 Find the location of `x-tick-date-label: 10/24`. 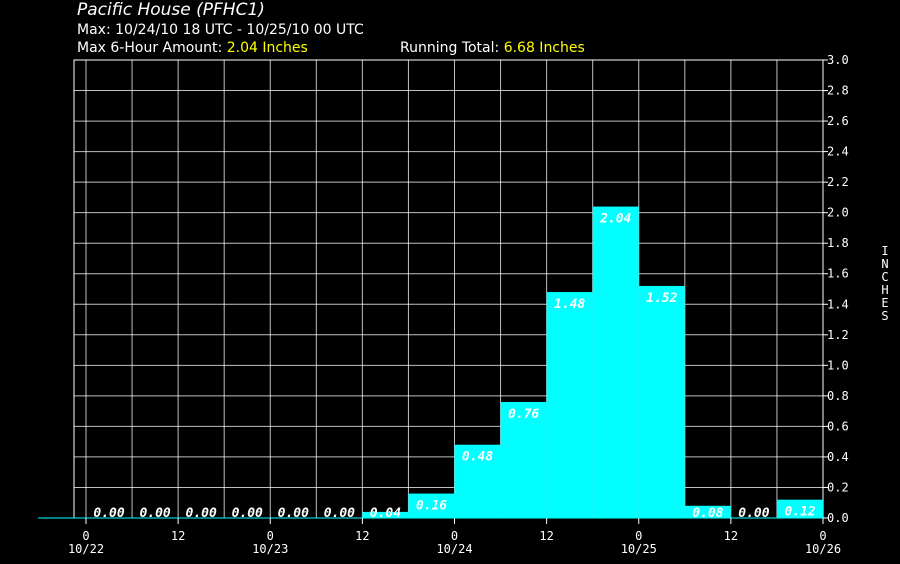

x-tick-date-label: 10/24 is located at coordinates (454, 549).